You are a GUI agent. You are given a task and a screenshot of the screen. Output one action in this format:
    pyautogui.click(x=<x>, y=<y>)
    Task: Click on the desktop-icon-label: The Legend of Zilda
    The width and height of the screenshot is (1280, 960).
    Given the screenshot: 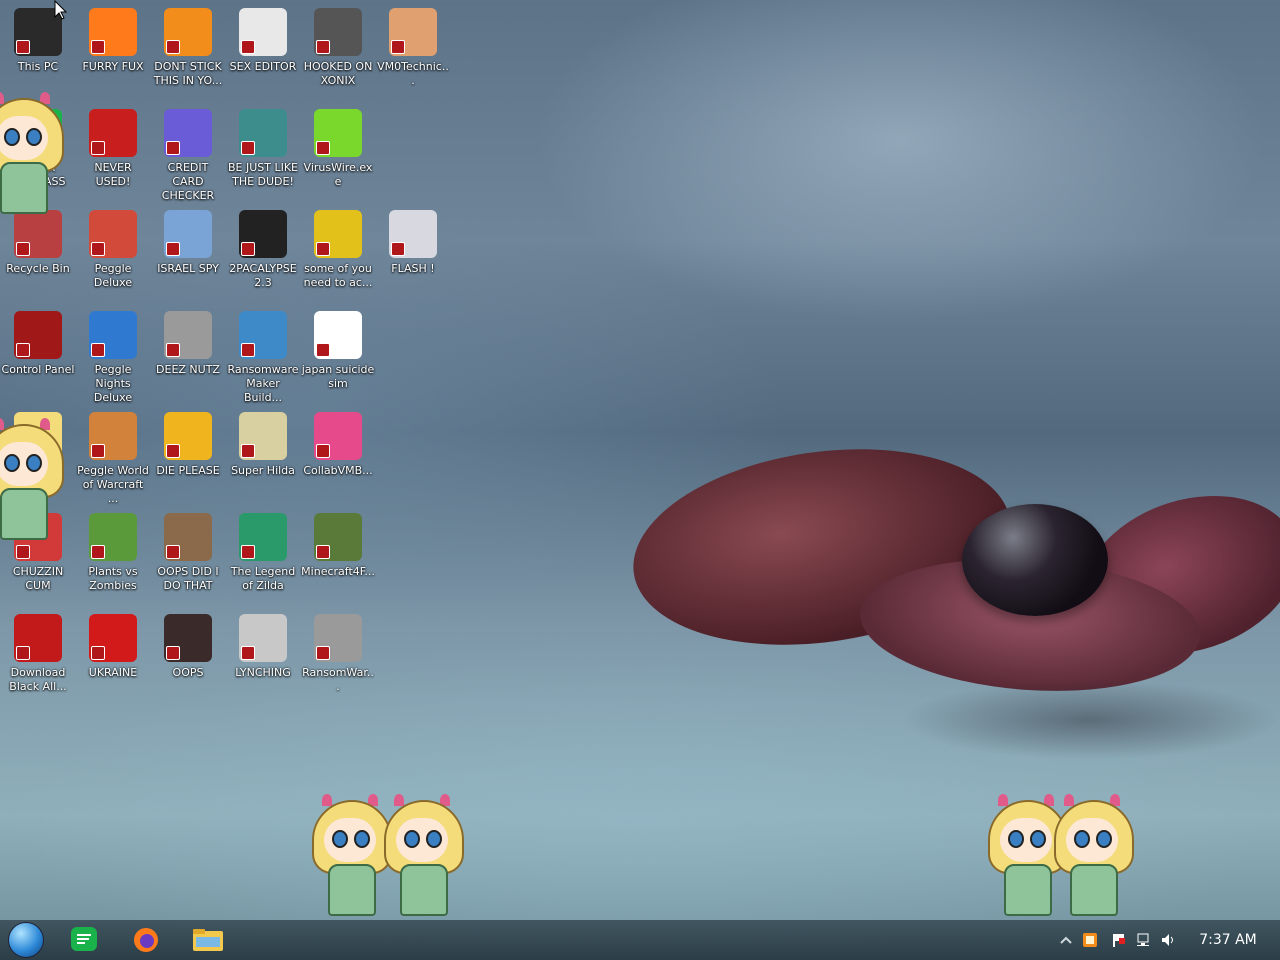 What is the action you would take?
    pyautogui.click(x=263, y=578)
    